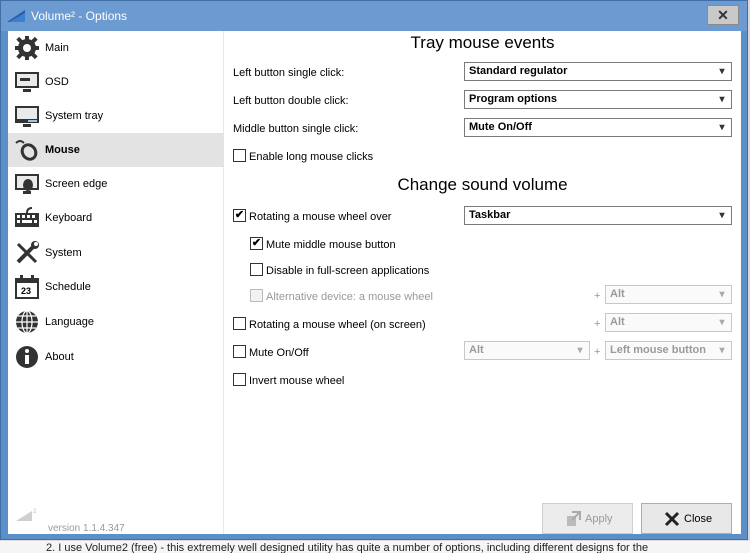  What do you see at coordinates (116, 218) in the screenshot?
I see `sidebar-item-keyboard: Keyboard` at bounding box center [116, 218].